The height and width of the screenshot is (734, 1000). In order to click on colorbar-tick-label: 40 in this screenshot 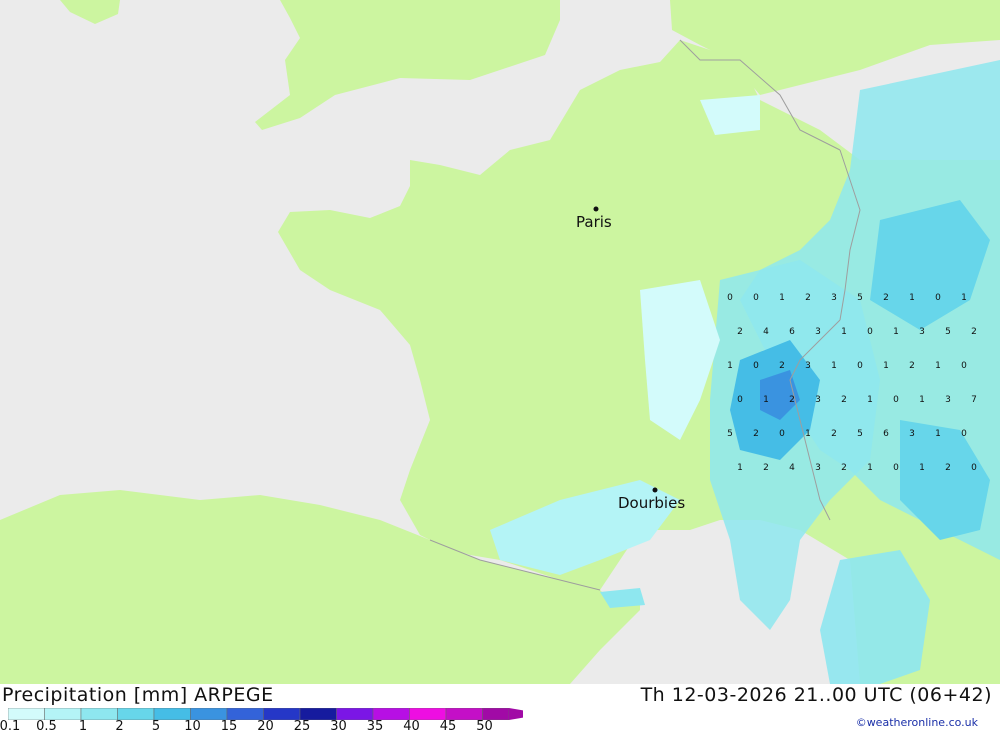, I will do `click(411, 726)`.